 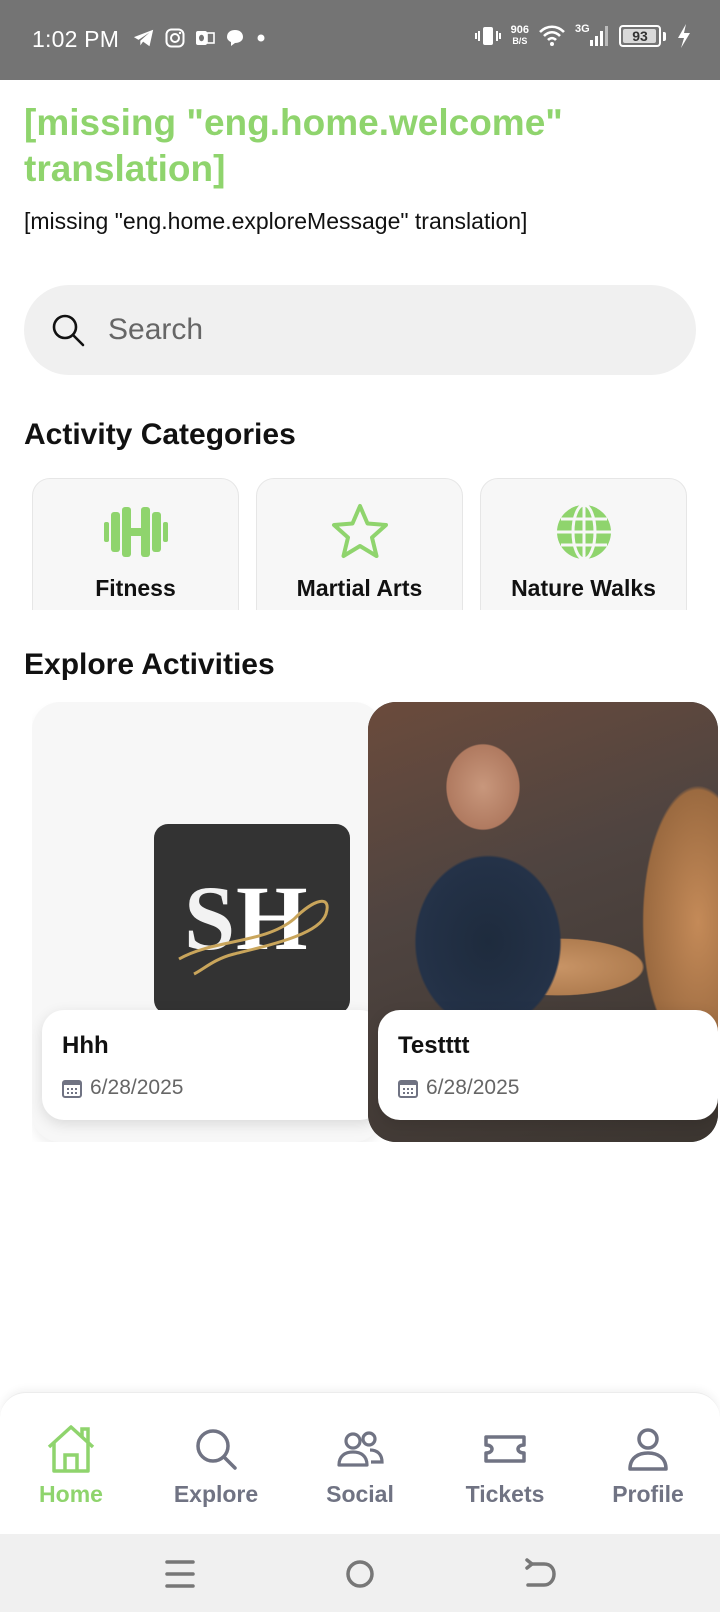 I want to click on signal-icon, so click(x=599, y=36).